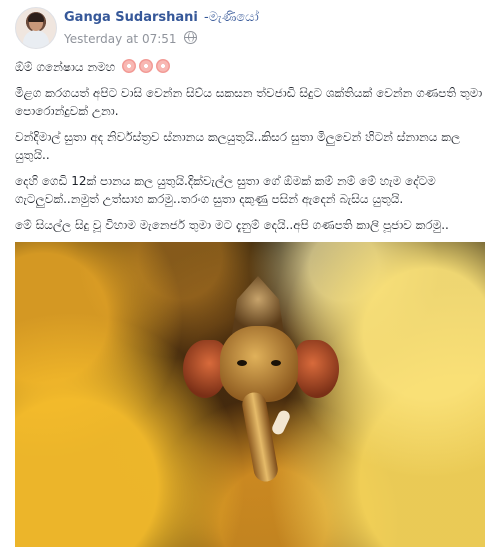 The width and height of the screenshot is (497, 547). I want to click on idol-left-eye, so click(242, 363).